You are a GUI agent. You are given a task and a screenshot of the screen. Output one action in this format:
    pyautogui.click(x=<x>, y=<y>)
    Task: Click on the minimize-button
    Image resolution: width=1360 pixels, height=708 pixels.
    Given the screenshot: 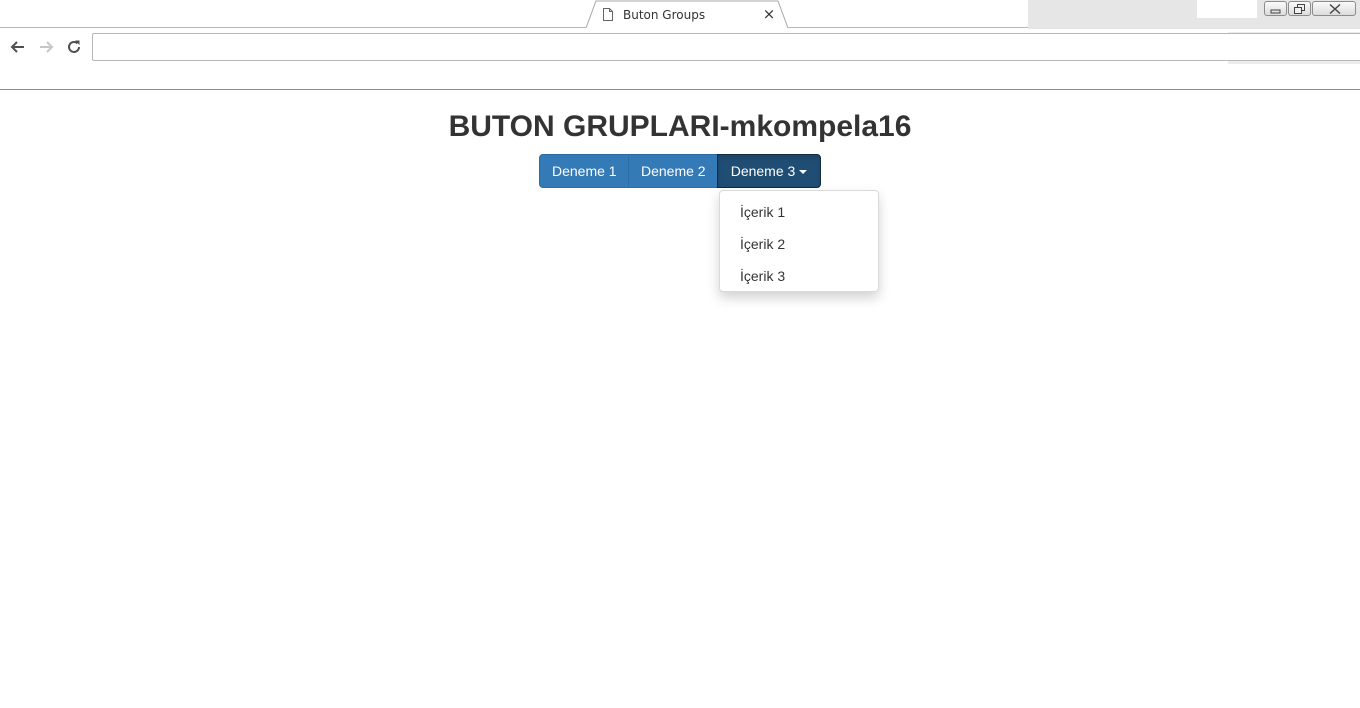 What is the action you would take?
    pyautogui.click(x=1275, y=8)
    